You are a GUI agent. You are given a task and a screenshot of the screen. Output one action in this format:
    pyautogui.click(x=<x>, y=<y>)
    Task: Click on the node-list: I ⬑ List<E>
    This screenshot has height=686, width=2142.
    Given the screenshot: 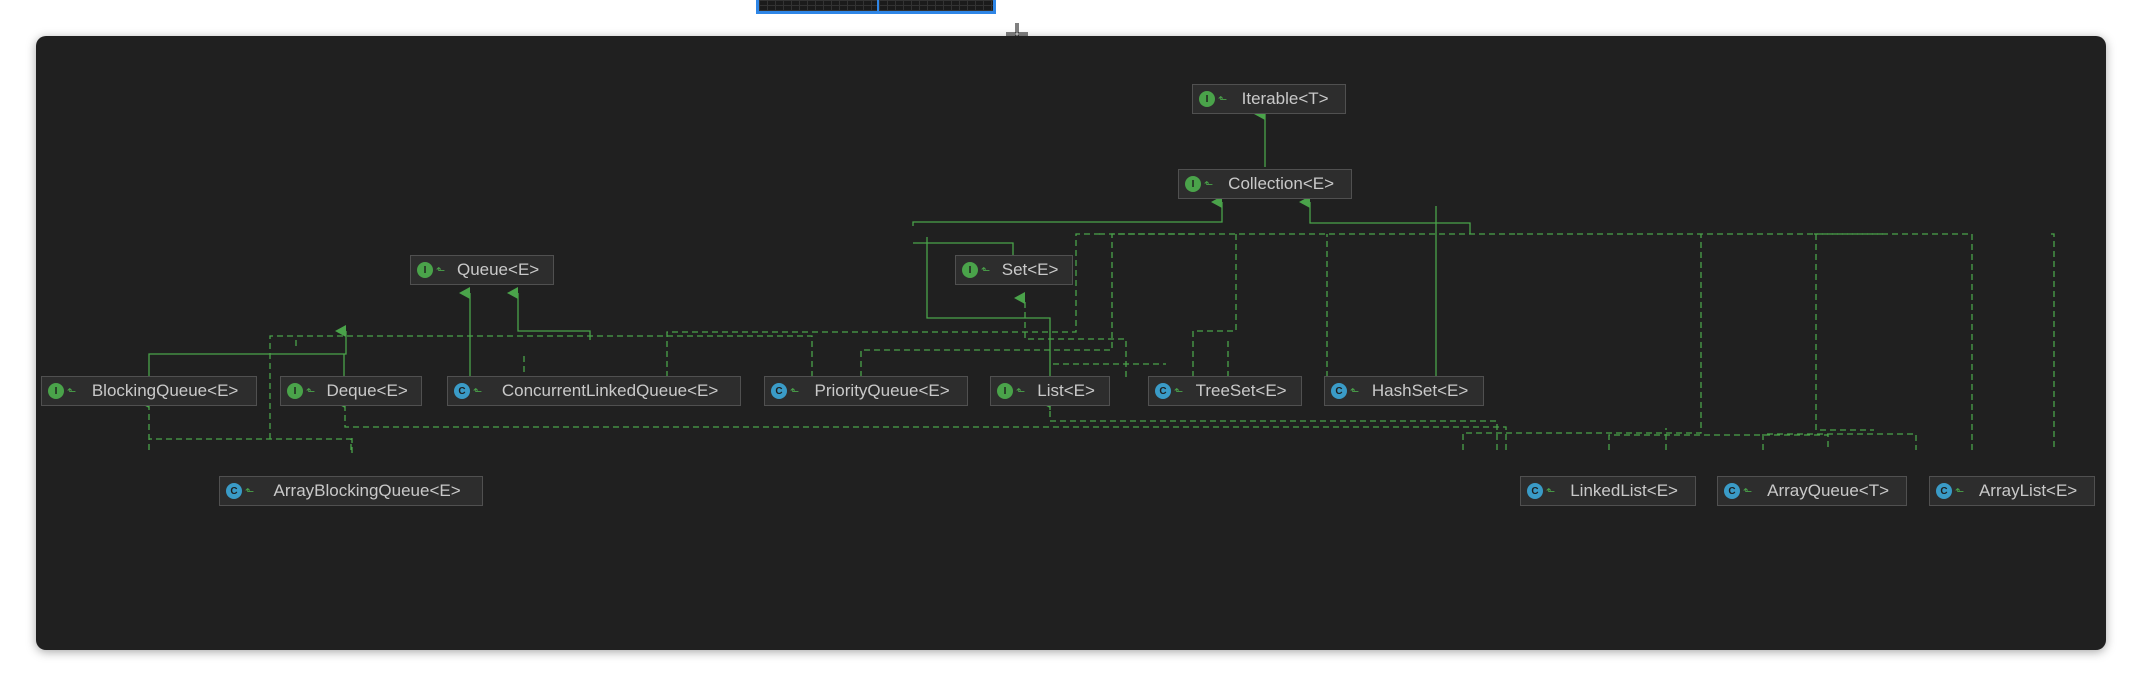 What is the action you would take?
    pyautogui.click(x=1050, y=391)
    